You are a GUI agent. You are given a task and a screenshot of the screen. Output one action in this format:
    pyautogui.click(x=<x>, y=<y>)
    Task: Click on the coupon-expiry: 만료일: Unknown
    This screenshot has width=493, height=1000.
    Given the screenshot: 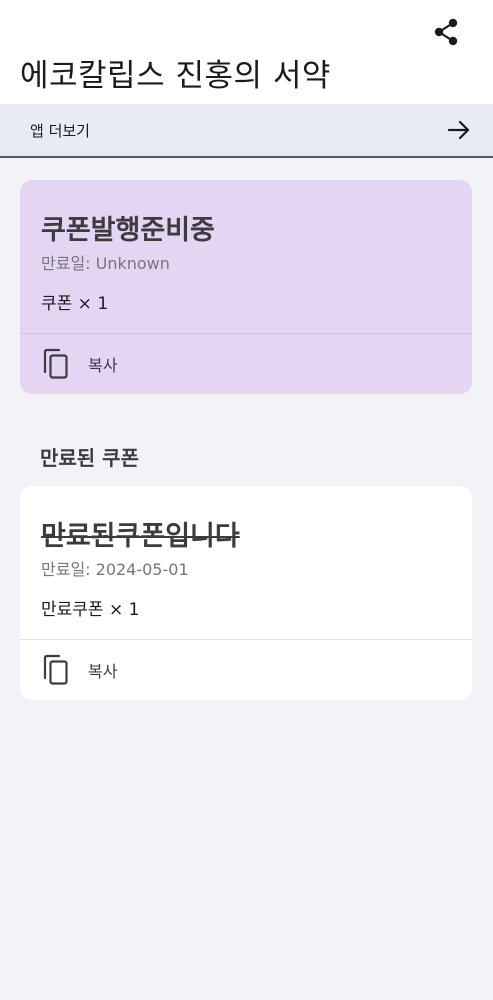 What is the action you would take?
    pyautogui.click(x=105, y=263)
    